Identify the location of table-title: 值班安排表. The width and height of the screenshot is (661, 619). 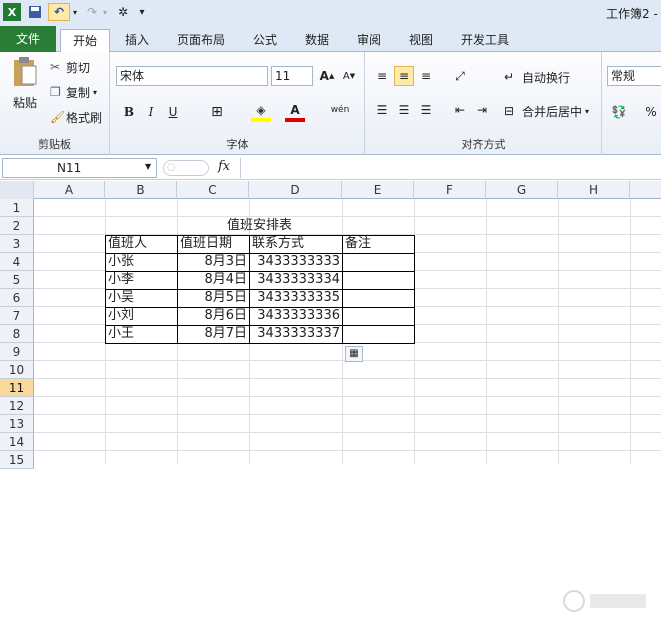
(259, 226).